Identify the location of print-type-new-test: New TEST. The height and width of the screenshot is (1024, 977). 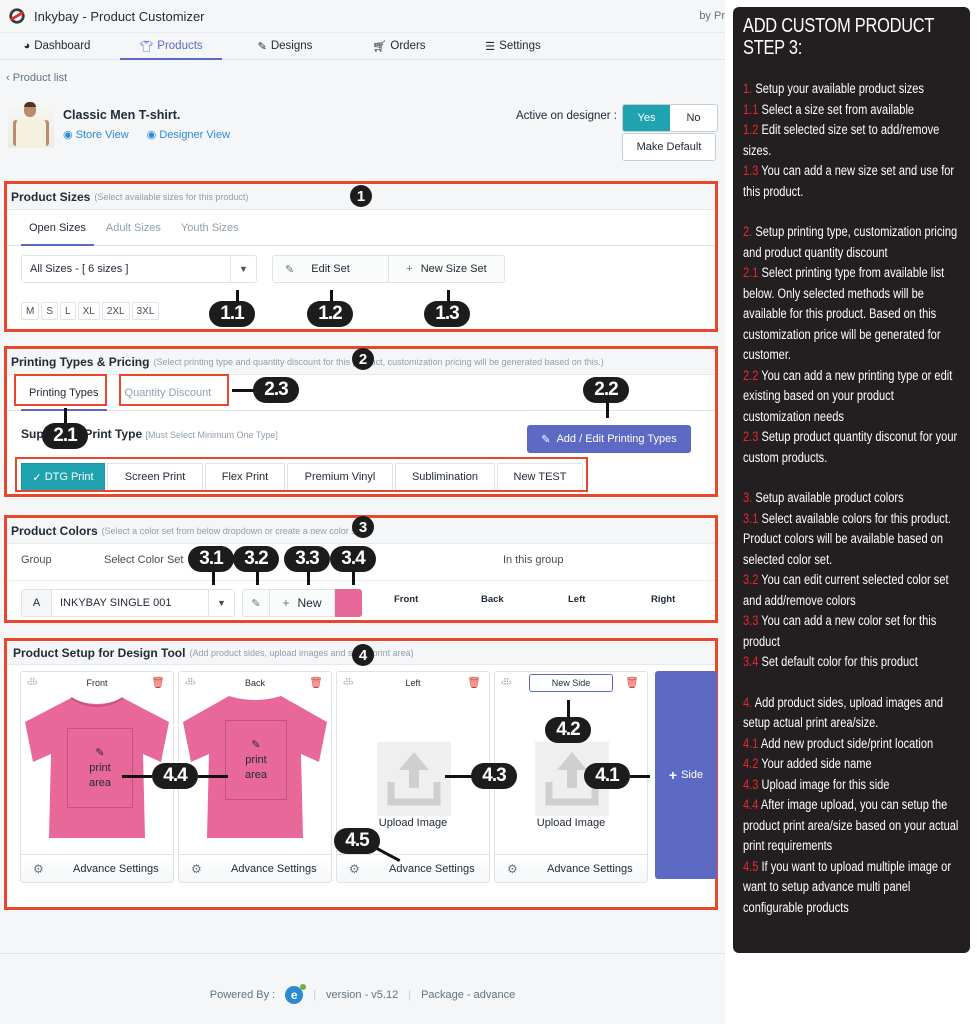
(540, 477).